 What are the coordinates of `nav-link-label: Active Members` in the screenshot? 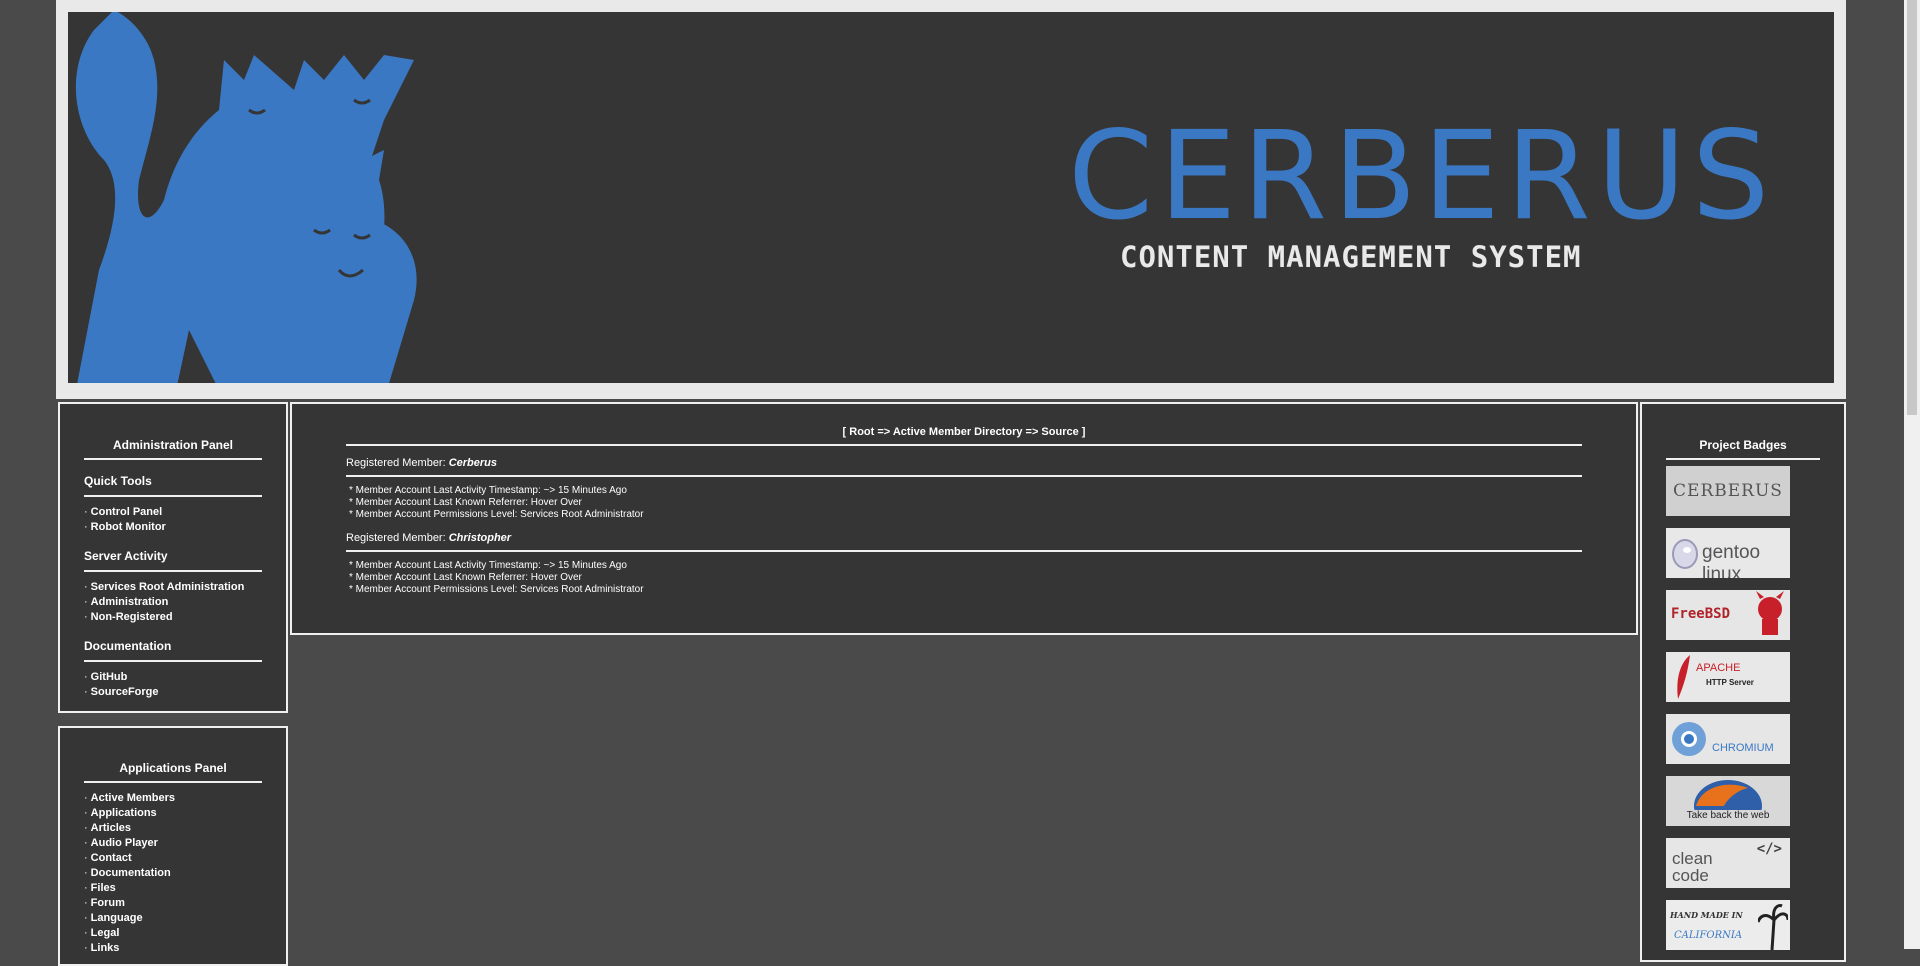 It's located at (133, 798).